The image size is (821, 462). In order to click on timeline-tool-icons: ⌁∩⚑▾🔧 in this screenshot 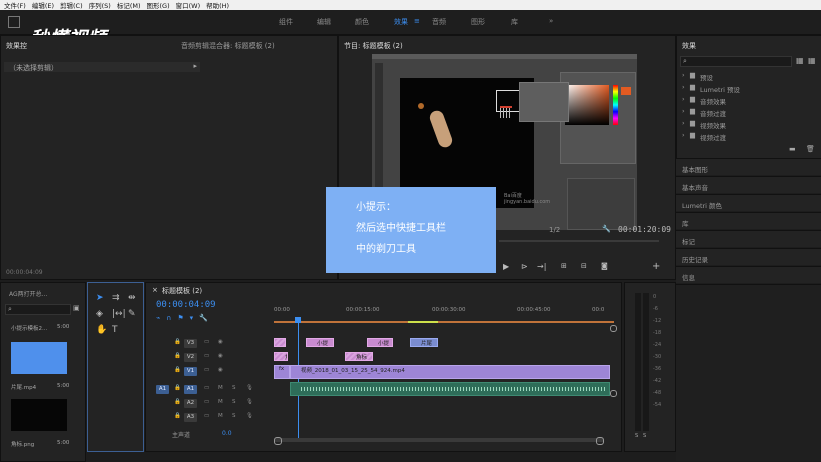, I will do `click(185, 318)`.